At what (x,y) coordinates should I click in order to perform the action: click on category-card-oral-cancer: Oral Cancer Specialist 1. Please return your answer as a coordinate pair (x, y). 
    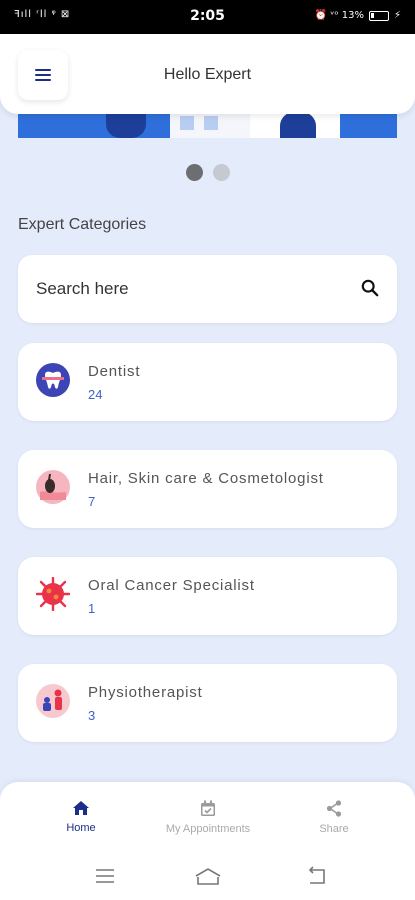
    Looking at the image, I should click on (207, 596).